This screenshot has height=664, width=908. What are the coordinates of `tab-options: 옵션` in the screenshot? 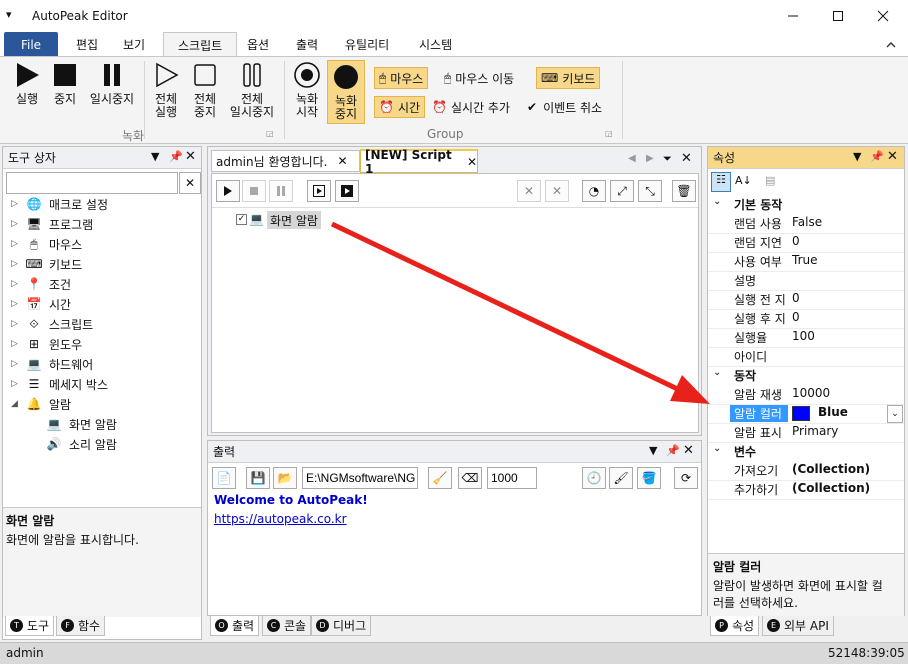 It's located at (258, 44).